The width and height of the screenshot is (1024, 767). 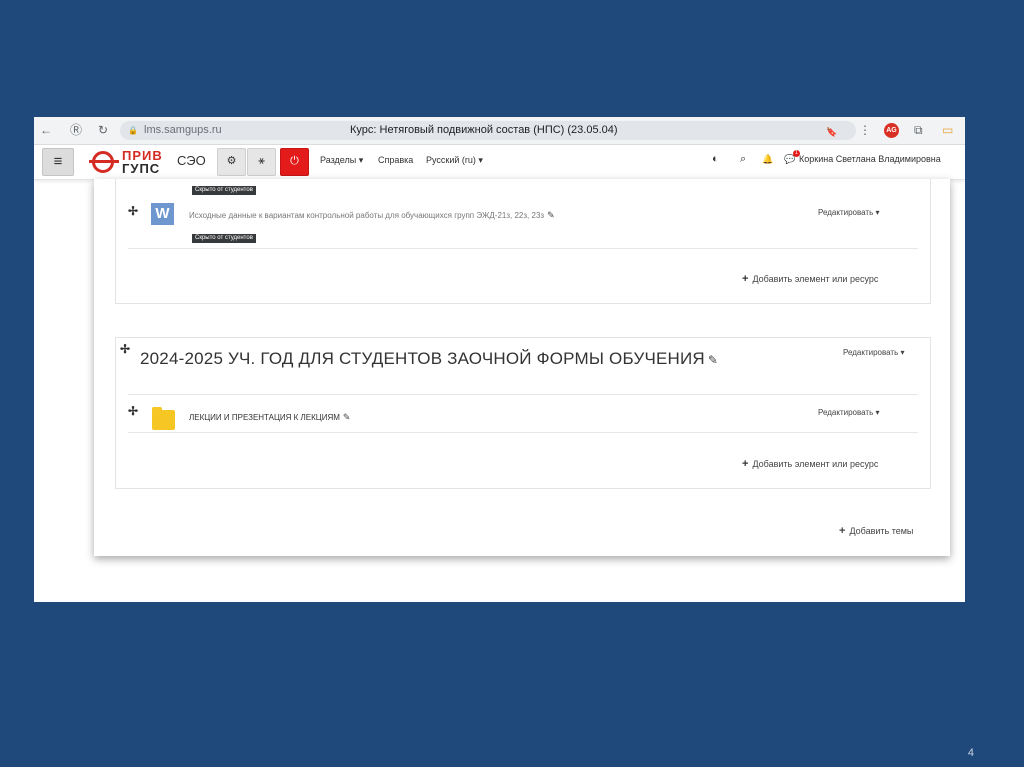 I want to click on site-name: СЭО, so click(x=191, y=160).